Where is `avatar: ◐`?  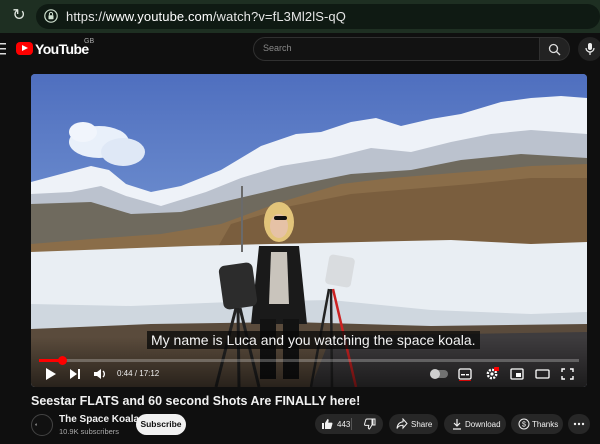
avatar: ◐ is located at coordinates (42, 425).